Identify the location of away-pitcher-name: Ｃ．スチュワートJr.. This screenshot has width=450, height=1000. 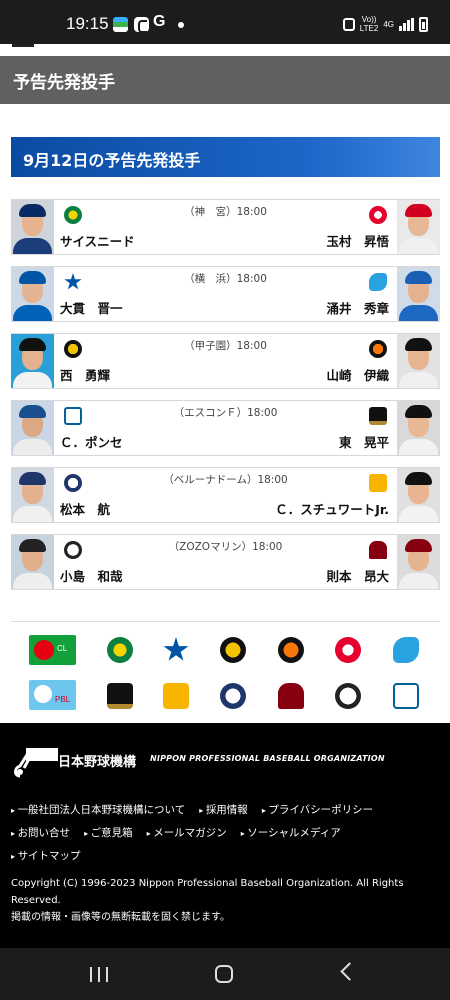
(332, 508).